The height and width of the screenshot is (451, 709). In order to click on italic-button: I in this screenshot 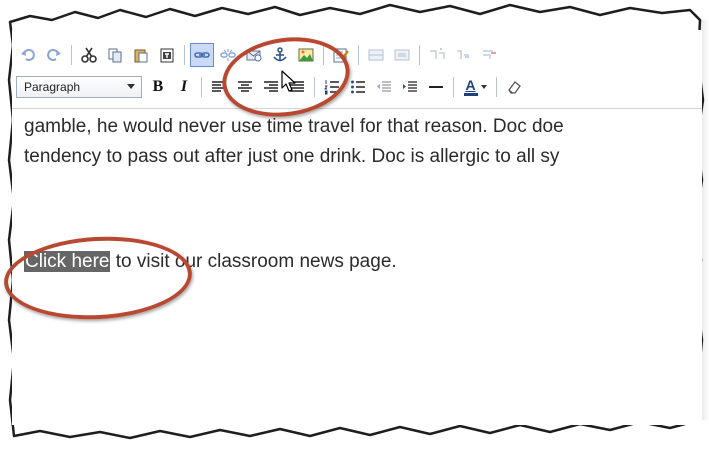, I will do `click(184, 87)`.